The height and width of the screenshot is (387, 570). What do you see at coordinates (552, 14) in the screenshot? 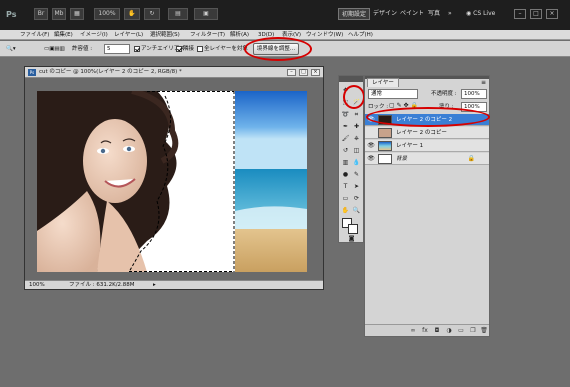
I see `close-button: ×` at bounding box center [552, 14].